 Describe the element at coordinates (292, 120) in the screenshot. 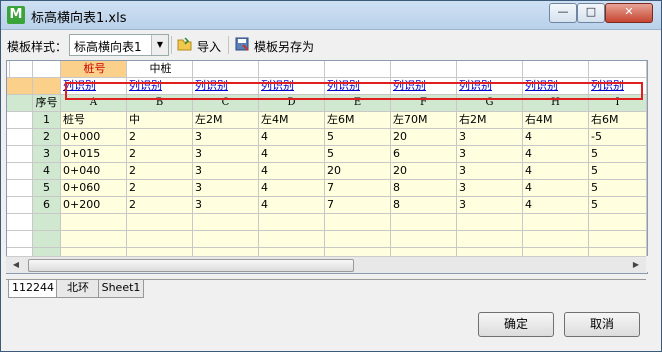

I see `table-cell: 左4M` at that location.